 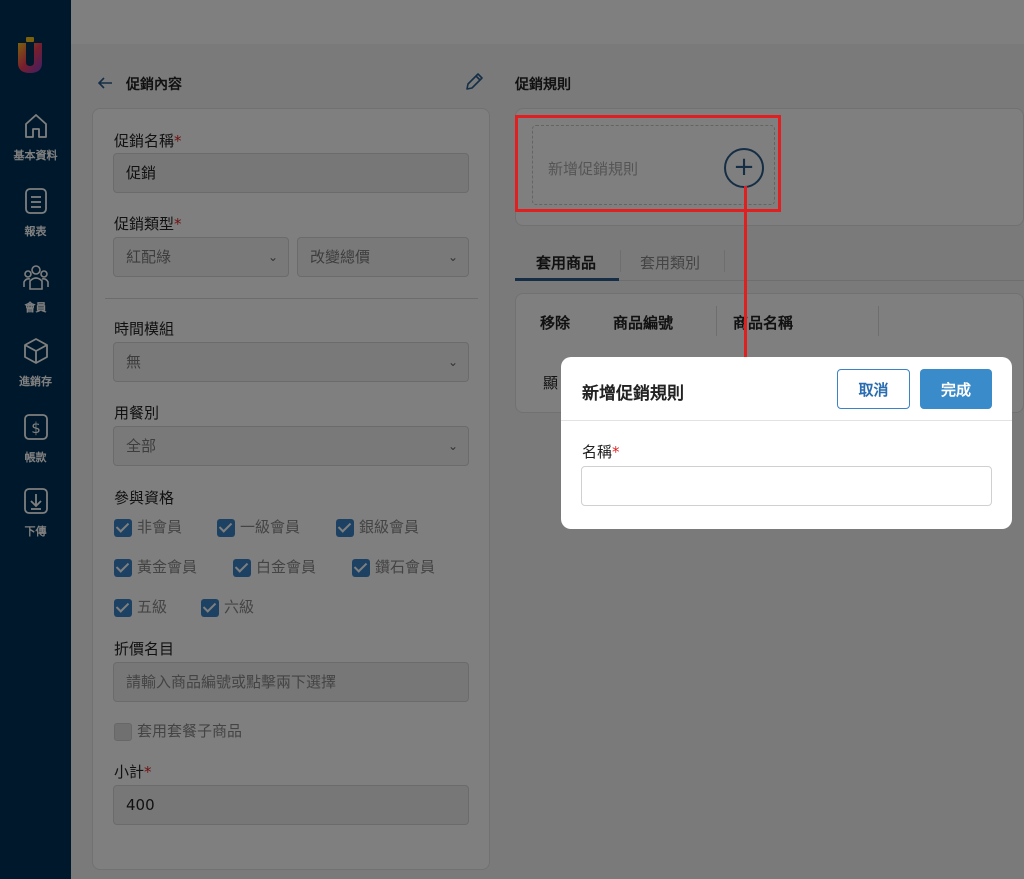 What do you see at coordinates (873, 389) in the screenshot?
I see `cancel-button: 取消` at bounding box center [873, 389].